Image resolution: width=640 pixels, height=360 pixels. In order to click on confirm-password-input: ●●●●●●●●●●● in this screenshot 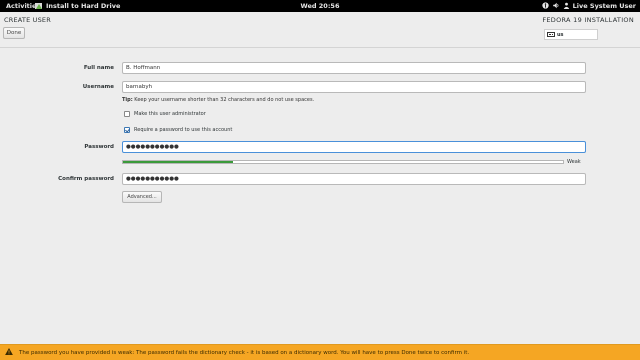, I will do `click(354, 179)`.